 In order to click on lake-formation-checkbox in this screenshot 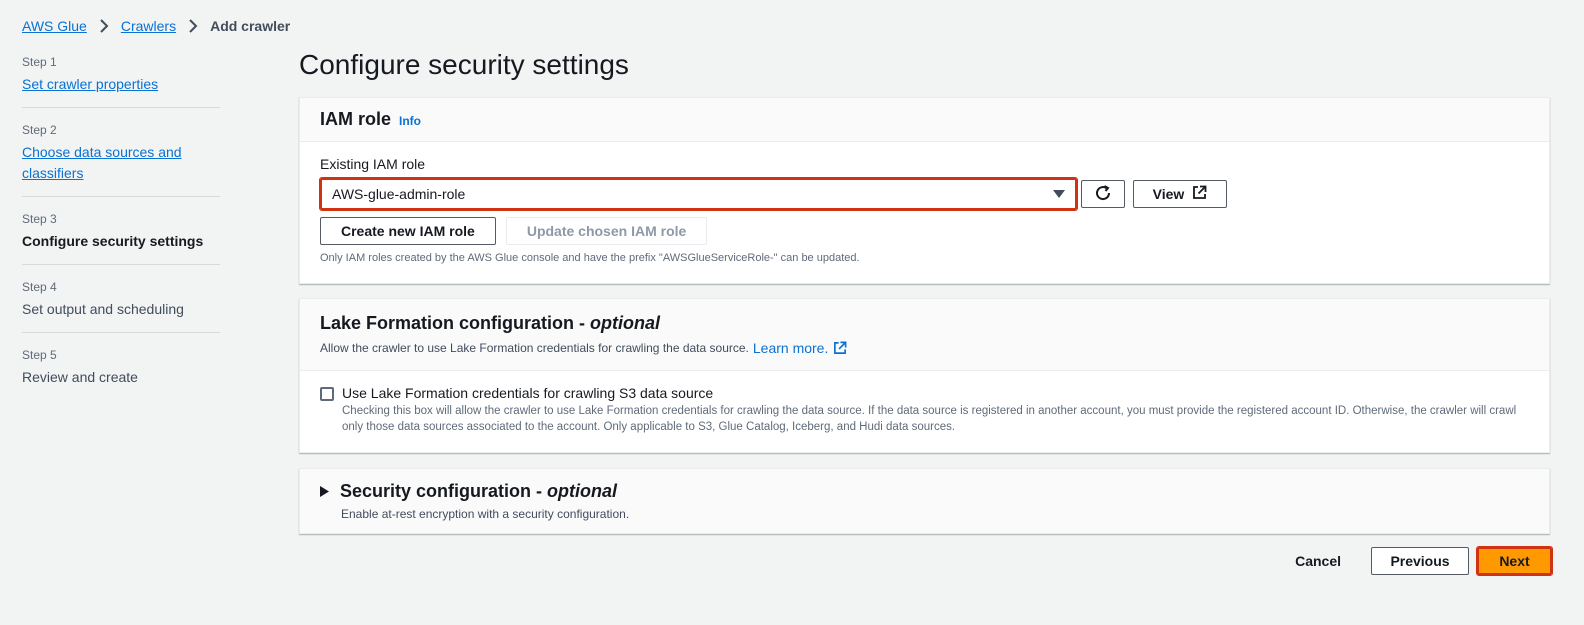, I will do `click(327, 394)`.